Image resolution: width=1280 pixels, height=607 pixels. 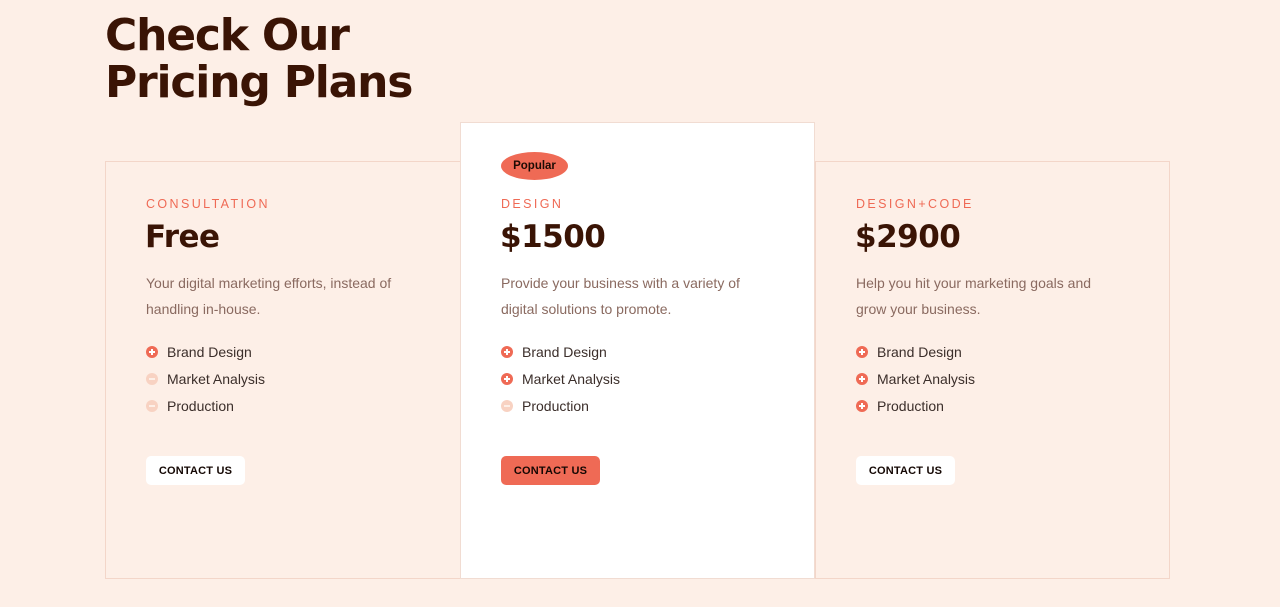 I want to click on plan-price: Free, so click(x=182, y=237).